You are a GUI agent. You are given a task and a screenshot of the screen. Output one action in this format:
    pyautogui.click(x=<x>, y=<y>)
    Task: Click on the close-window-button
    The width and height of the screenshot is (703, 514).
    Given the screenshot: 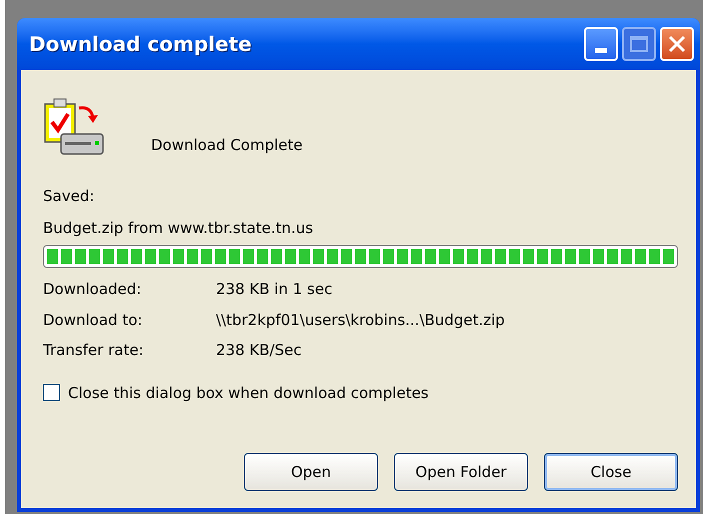 What is the action you would take?
    pyautogui.click(x=677, y=44)
    